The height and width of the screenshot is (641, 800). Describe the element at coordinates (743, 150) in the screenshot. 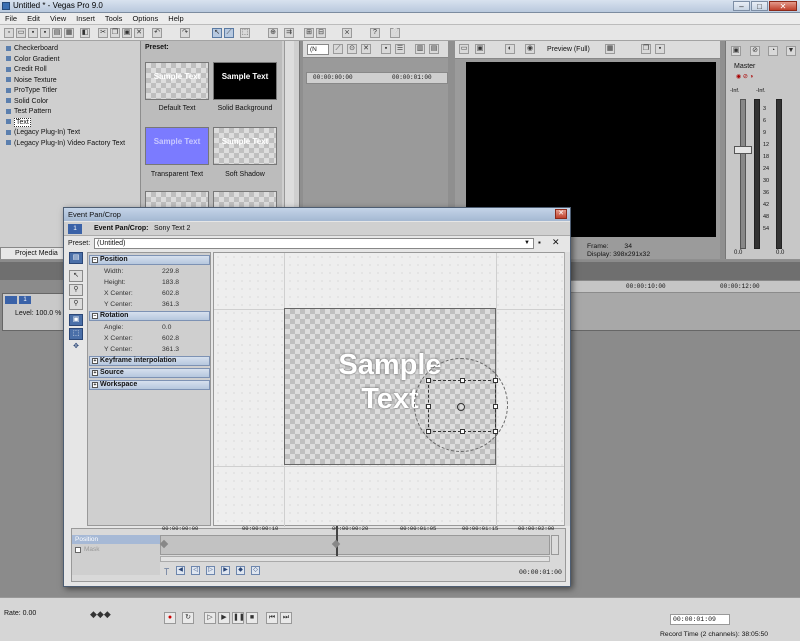

I see `master-fader-handle` at that location.